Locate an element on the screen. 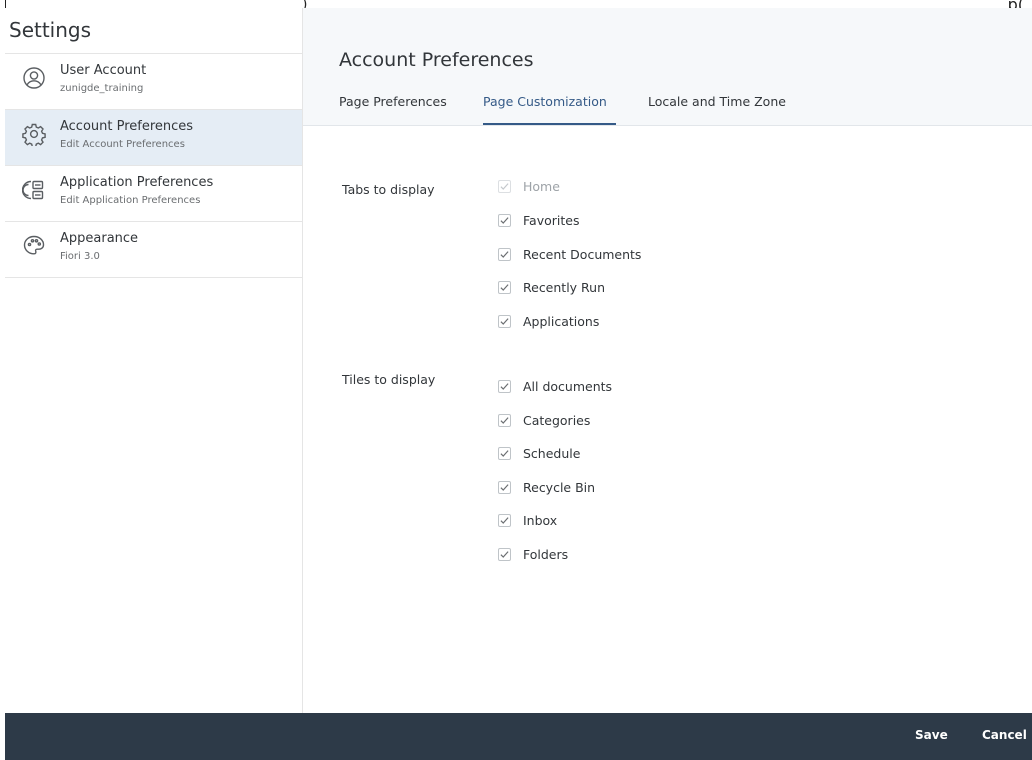 Image resolution: width=1032 pixels, height=760 pixels. checkbox-label: Inbox is located at coordinates (540, 520).